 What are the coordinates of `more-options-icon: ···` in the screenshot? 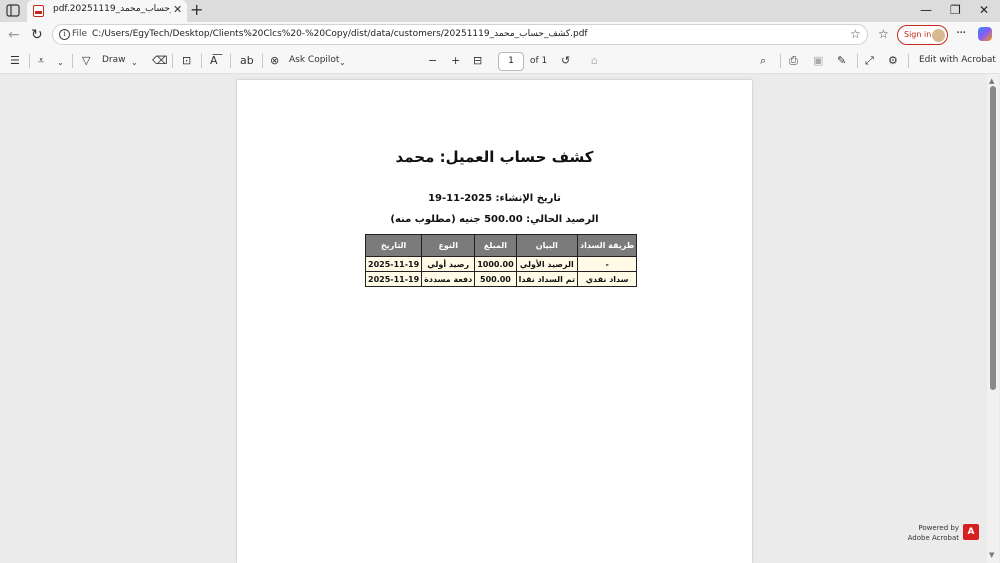 It's located at (961, 33).